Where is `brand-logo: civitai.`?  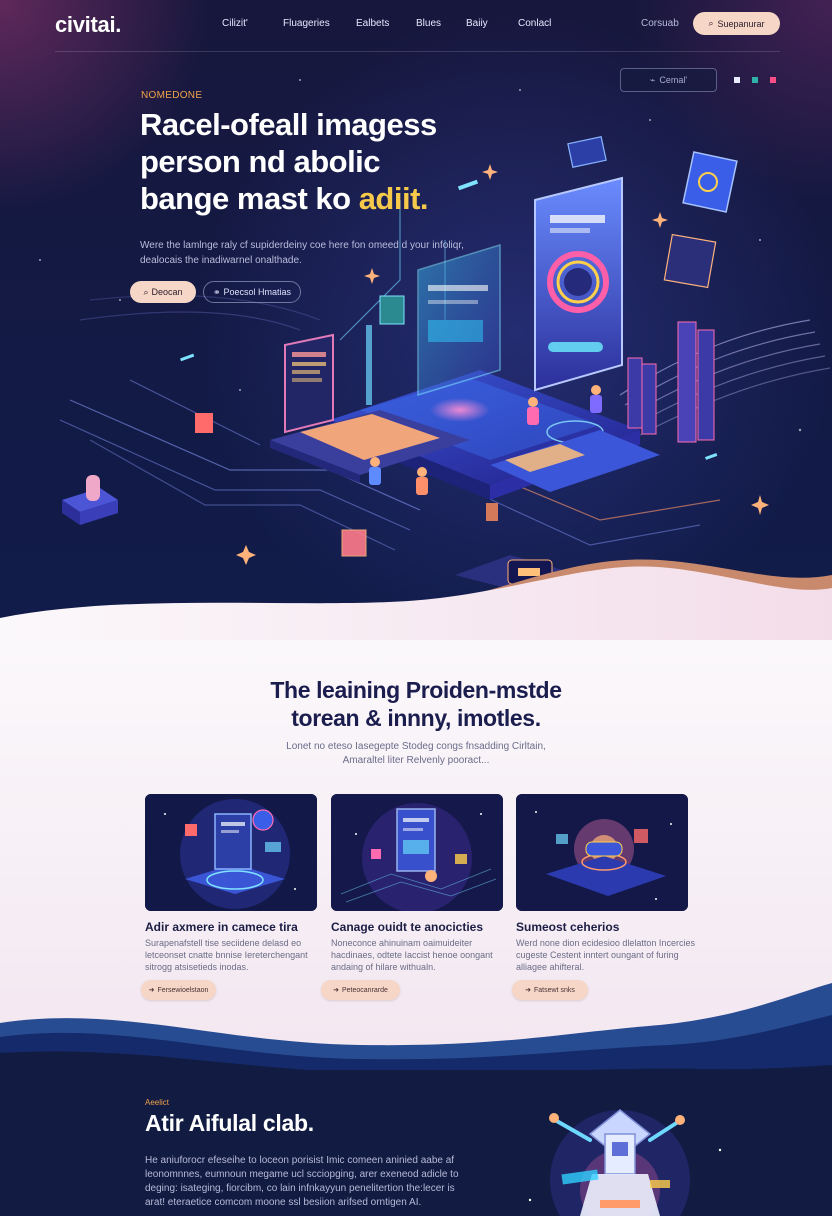
brand-logo: civitai. is located at coordinates (88, 25).